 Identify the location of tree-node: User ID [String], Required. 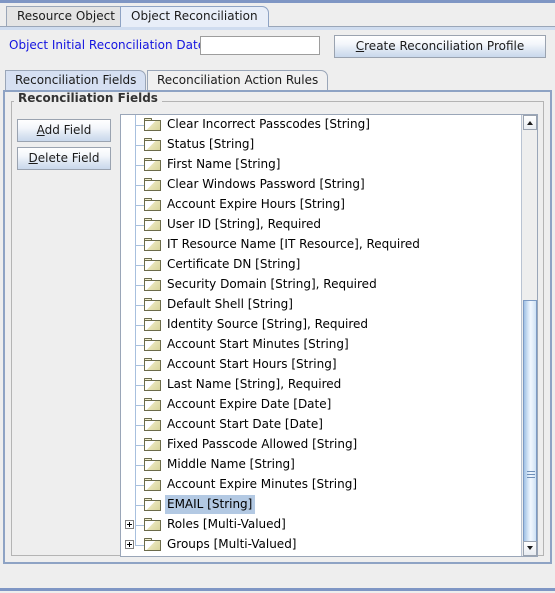
(321, 225).